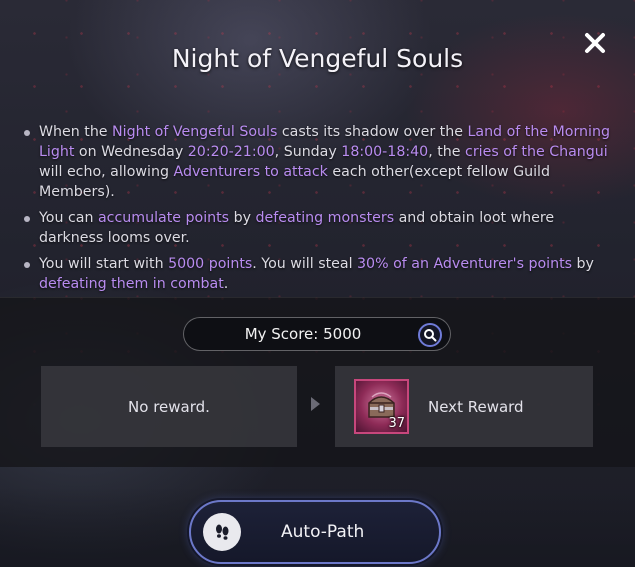  Describe the element at coordinates (476, 406) in the screenshot. I see `next-reward-label: Next Reward` at that location.